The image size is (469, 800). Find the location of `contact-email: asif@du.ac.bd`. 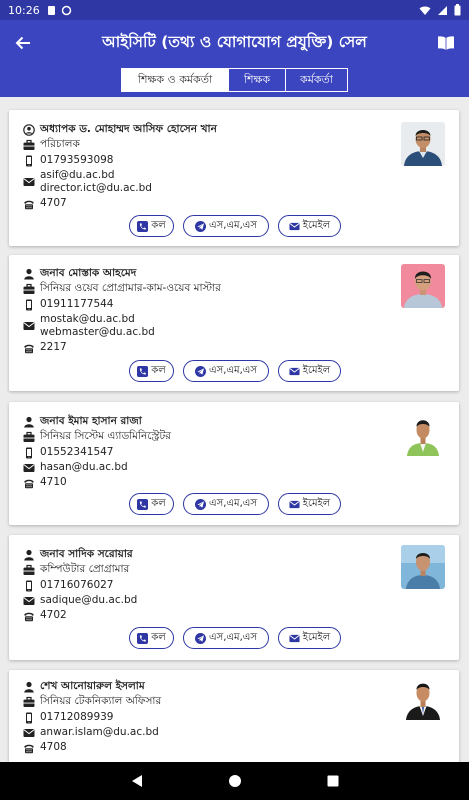

contact-email: asif@du.ac.bd is located at coordinates (77, 175).